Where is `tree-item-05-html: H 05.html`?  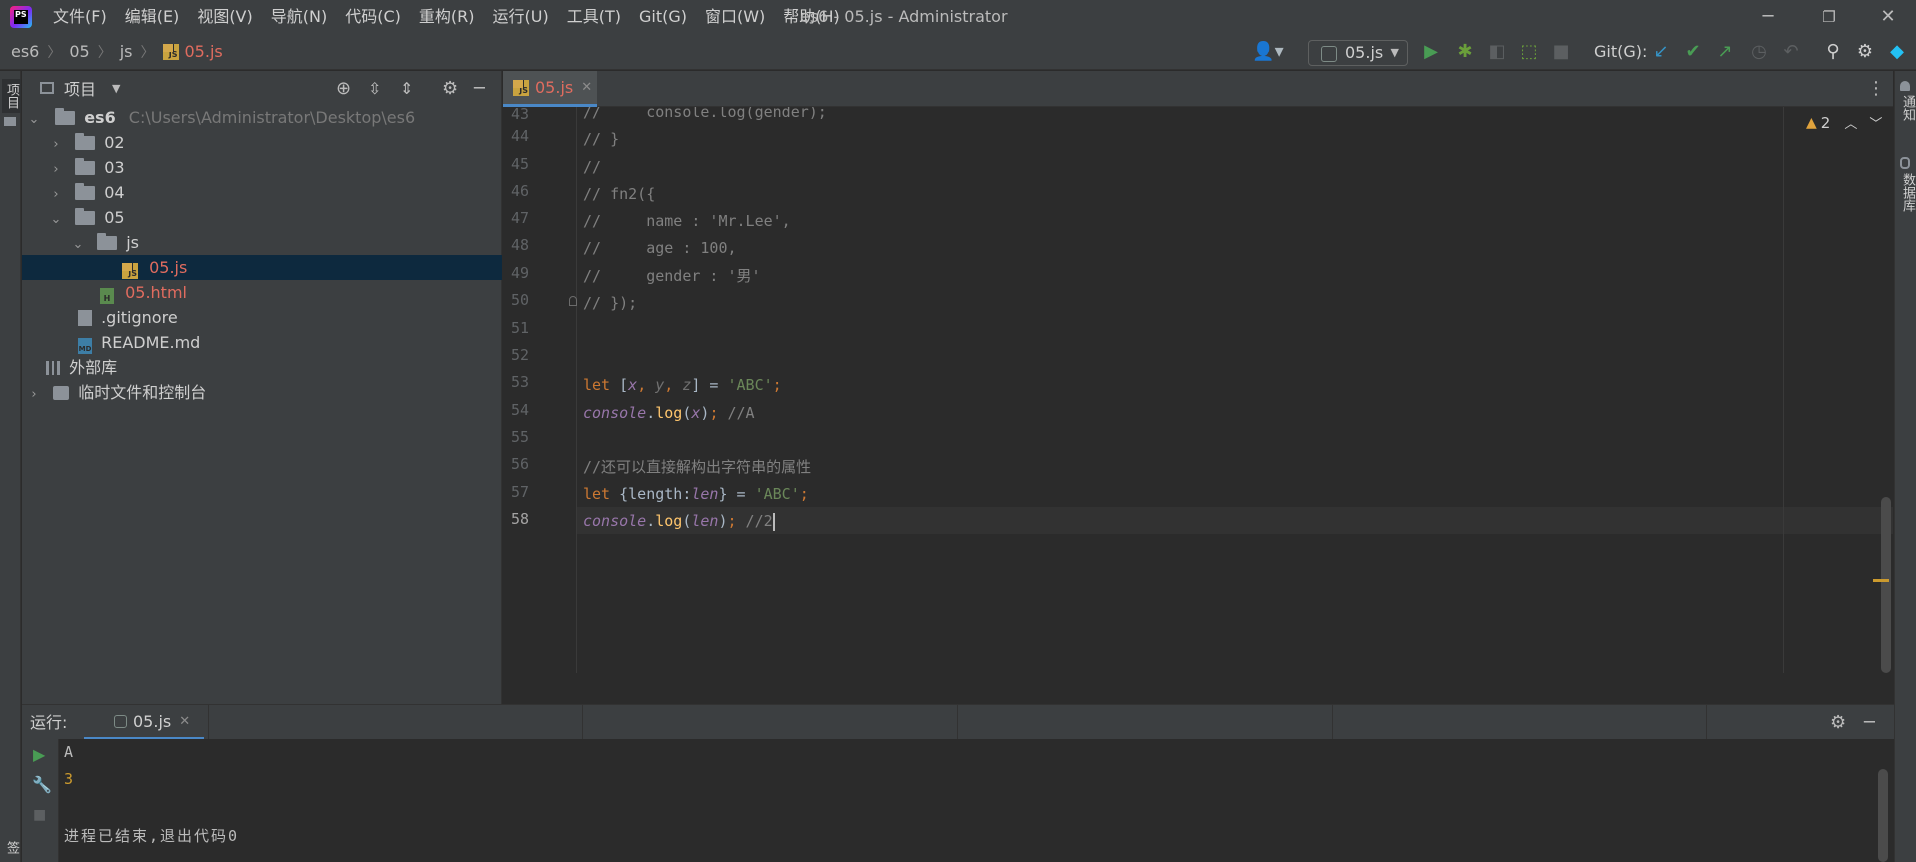 tree-item-05-html: H 05.html is located at coordinates (262, 292).